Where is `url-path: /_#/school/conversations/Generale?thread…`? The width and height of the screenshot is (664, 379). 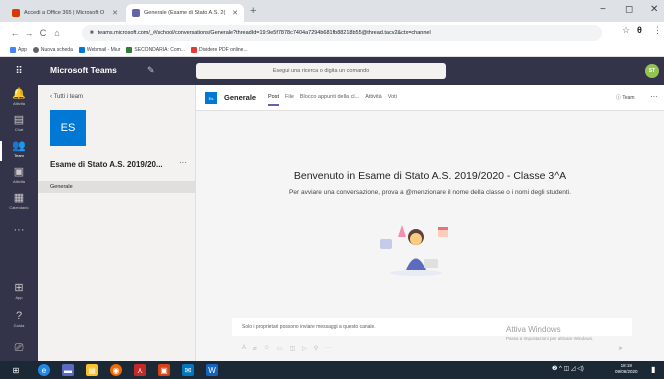 url-path: /_#/school/conversations/Generale?thread… is located at coordinates (289, 33).